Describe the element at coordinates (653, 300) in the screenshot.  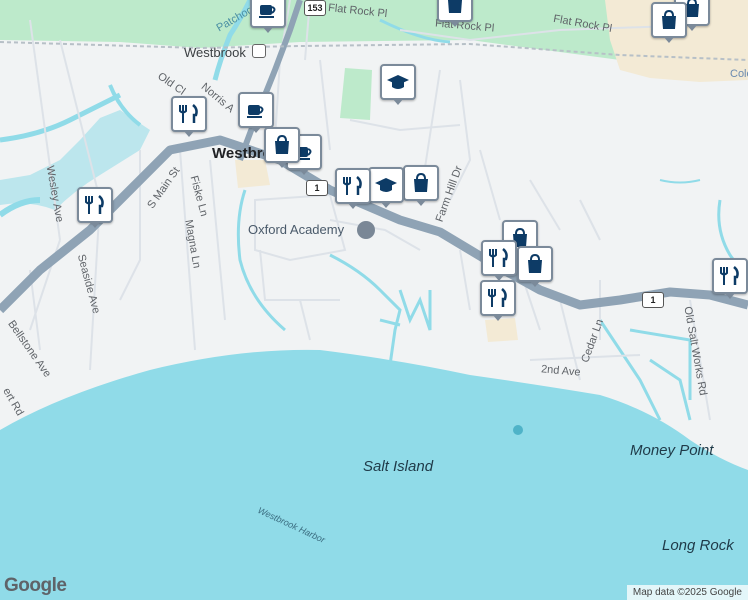
I see `route-1-shield-b: 1` at that location.